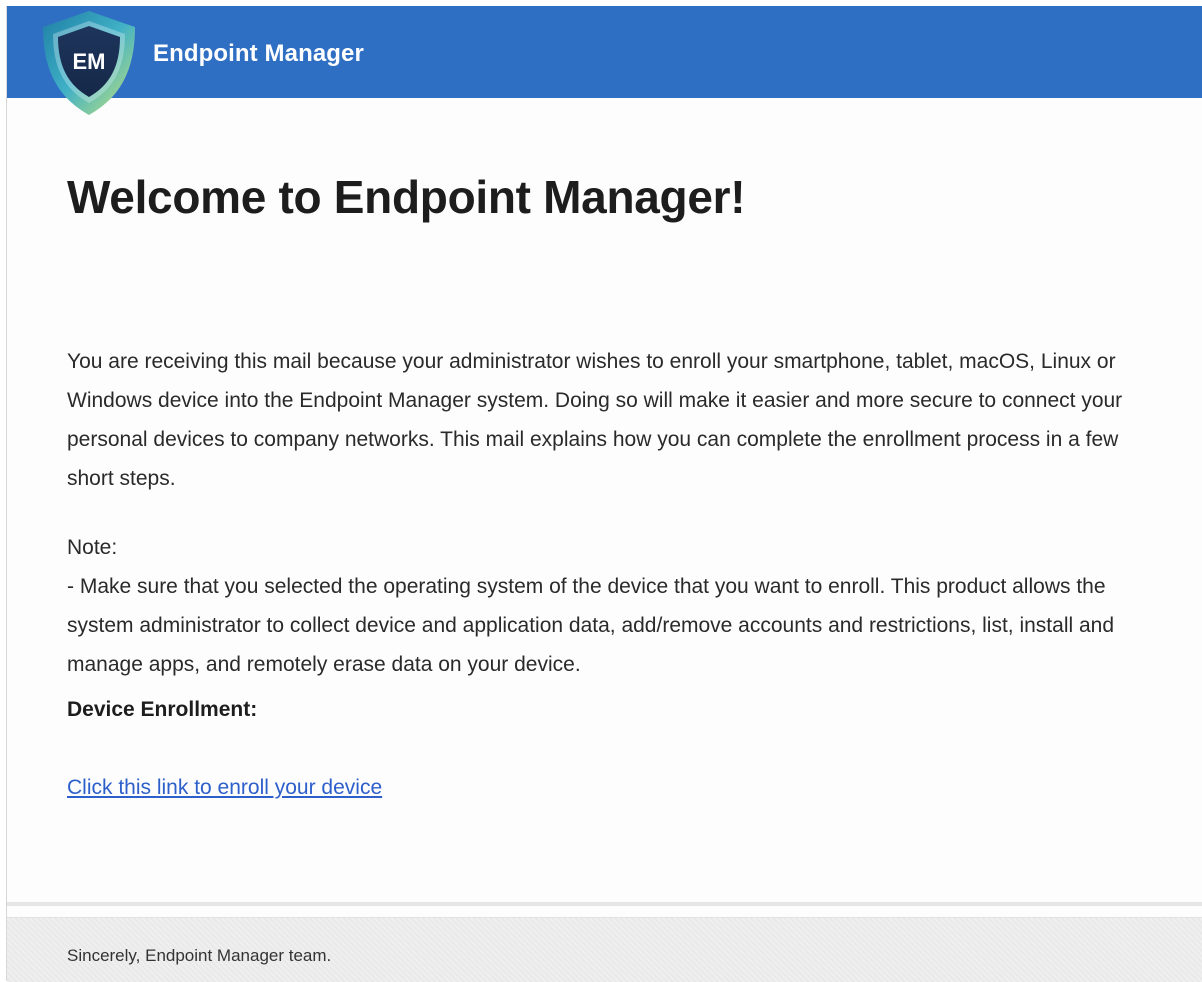 This screenshot has width=1202, height=982. Describe the element at coordinates (199, 955) in the screenshot. I see `footer-signature: Sincerely, Endpoint Manager team.` at that location.